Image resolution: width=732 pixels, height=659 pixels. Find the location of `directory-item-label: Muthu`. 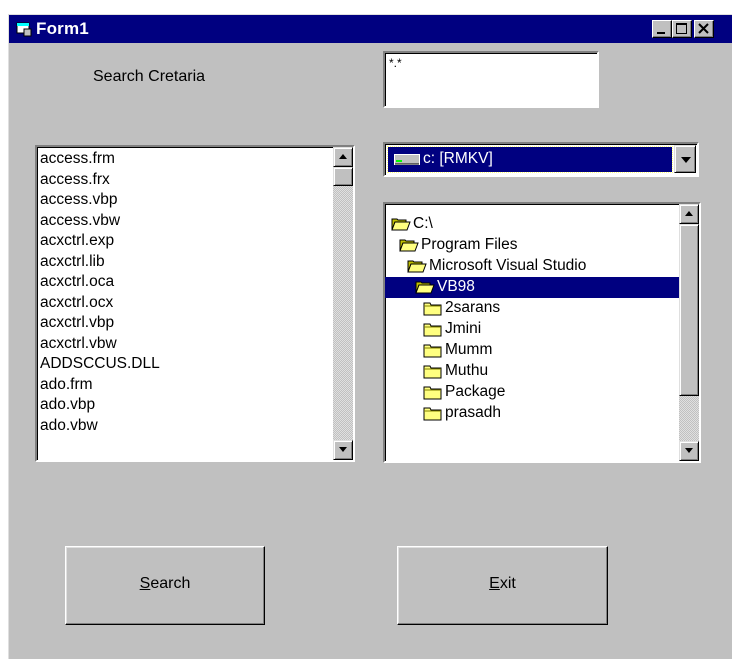

directory-item-label: Muthu is located at coordinates (467, 370).